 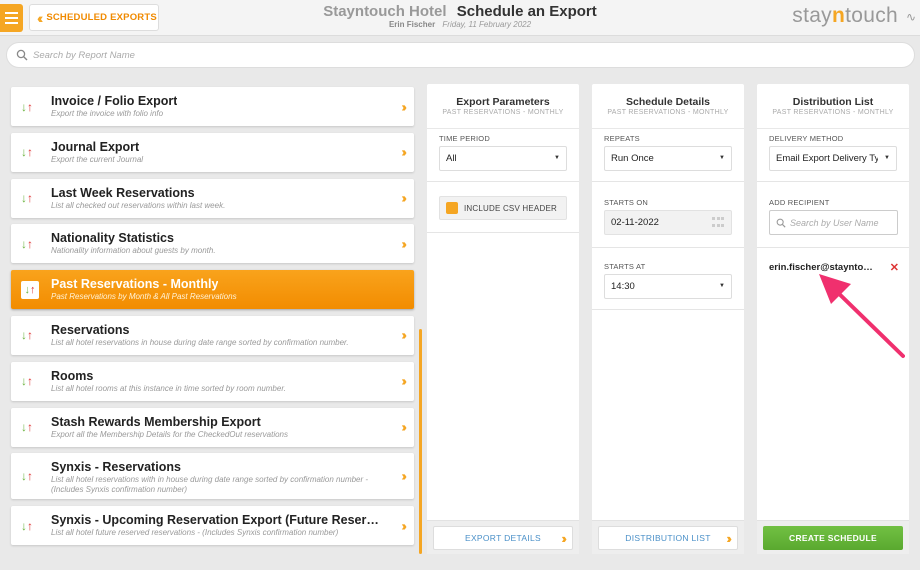 I want to click on time-period-select: All ▼, so click(x=503, y=158).